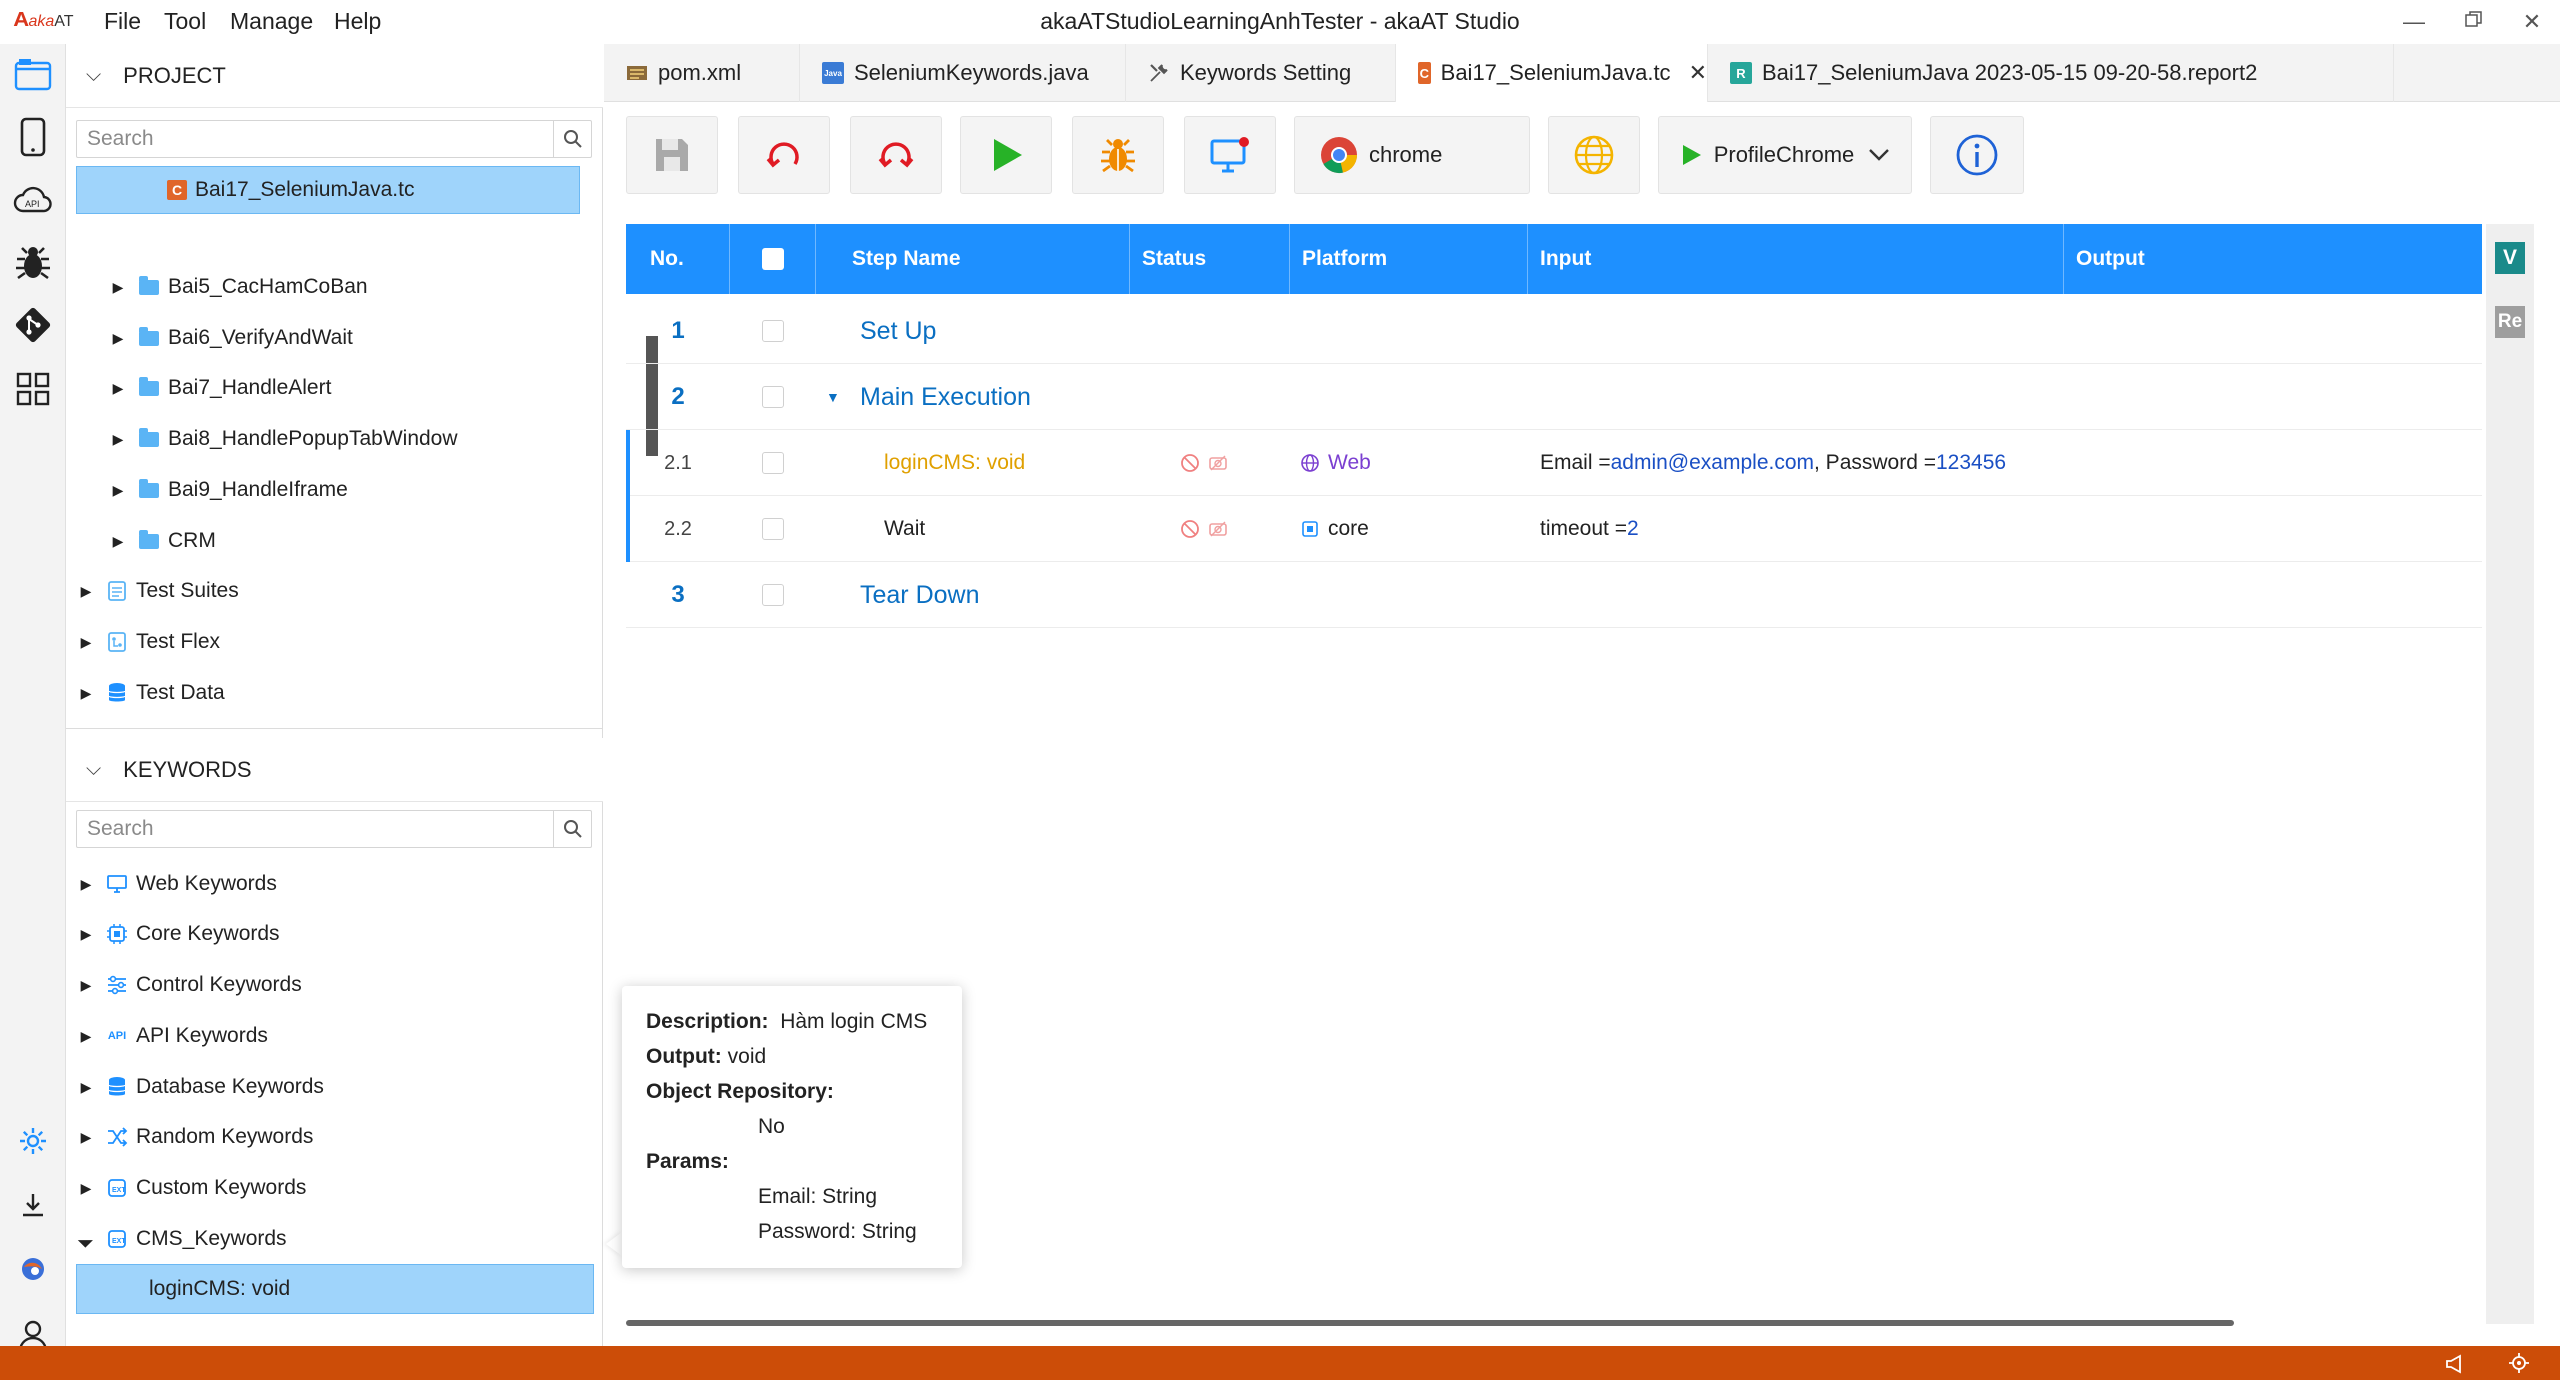  Describe the element at coordinates (33, 137) in the screenshot. I see `mobile-icon` at that location.